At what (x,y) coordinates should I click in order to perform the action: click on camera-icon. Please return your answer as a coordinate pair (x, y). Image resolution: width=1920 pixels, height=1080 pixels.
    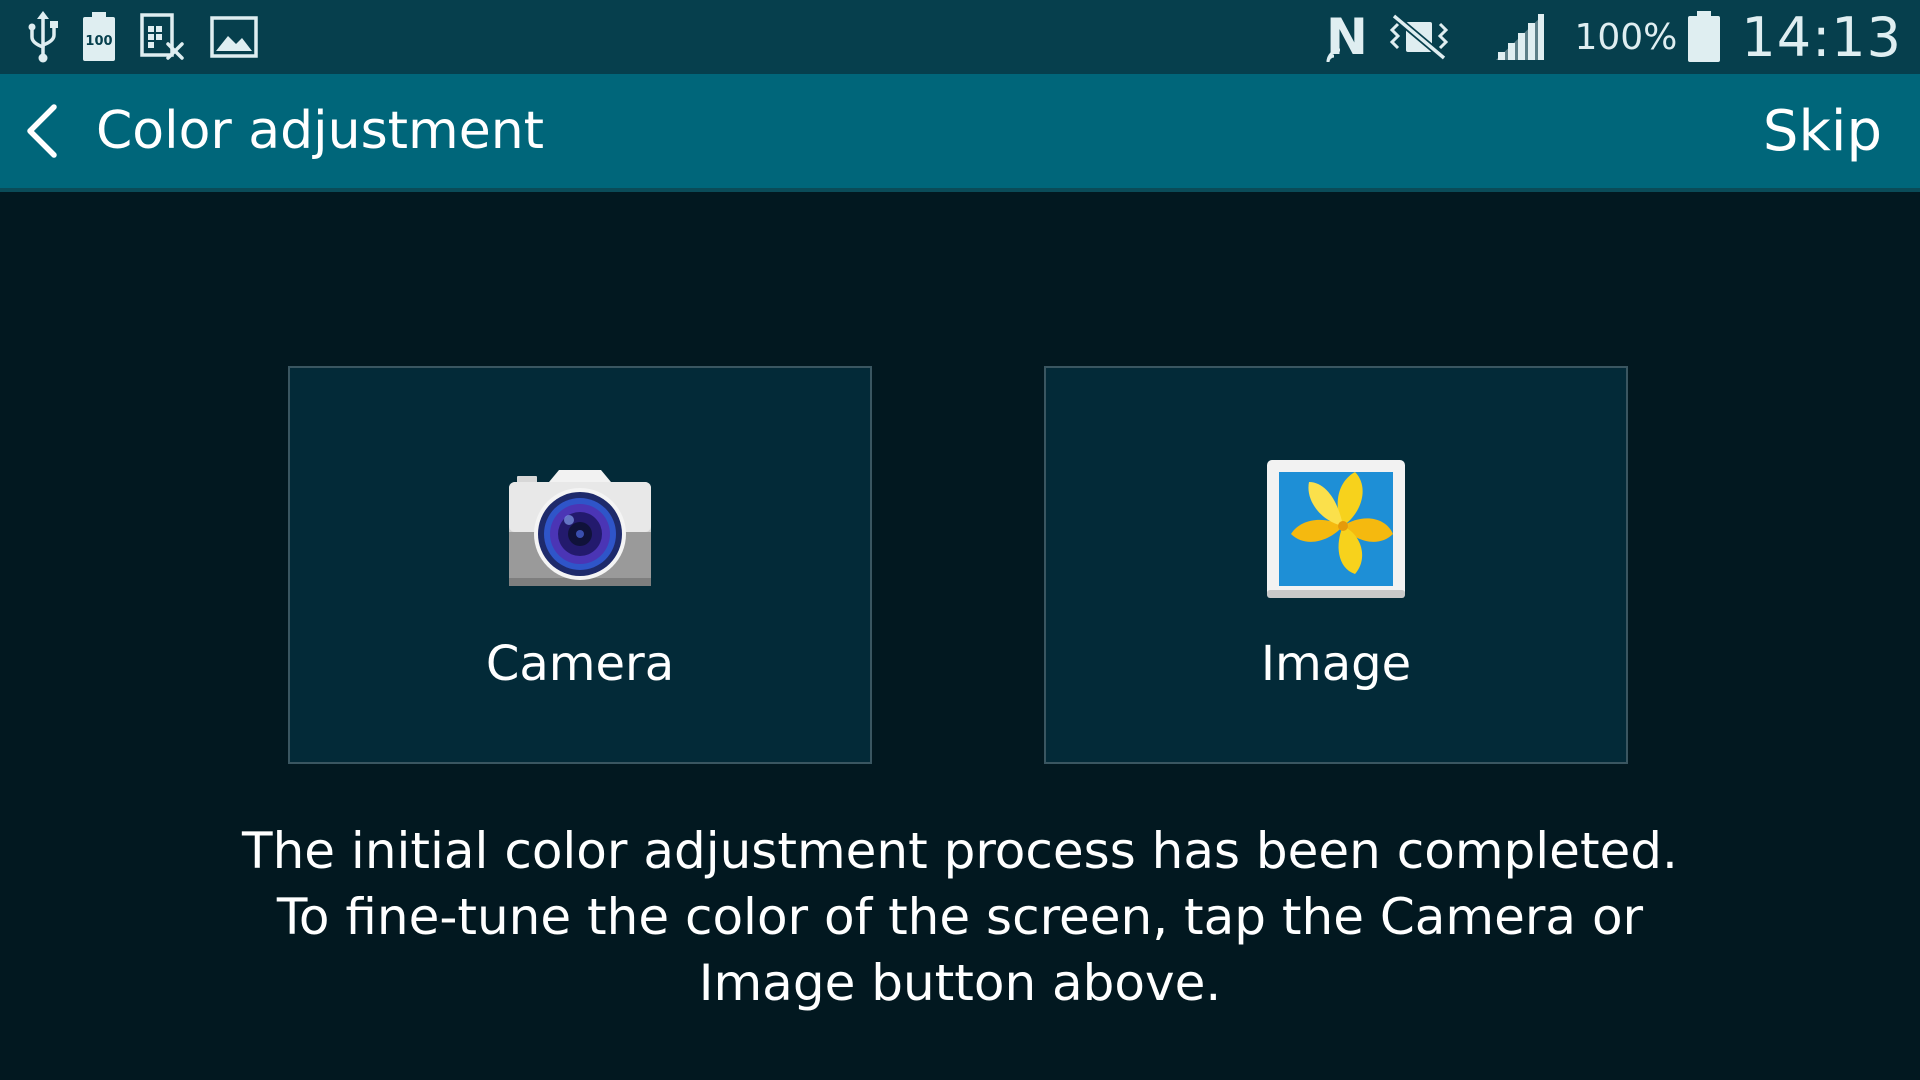
    Looking at the image, I should click on (580, 530).